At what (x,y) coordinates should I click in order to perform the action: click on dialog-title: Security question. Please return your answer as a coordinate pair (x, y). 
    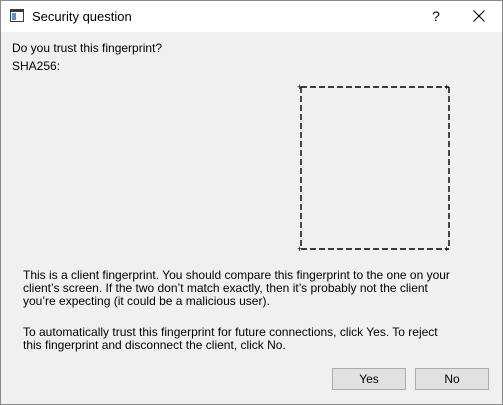
    Looking at the image, I should click on (82, 16).